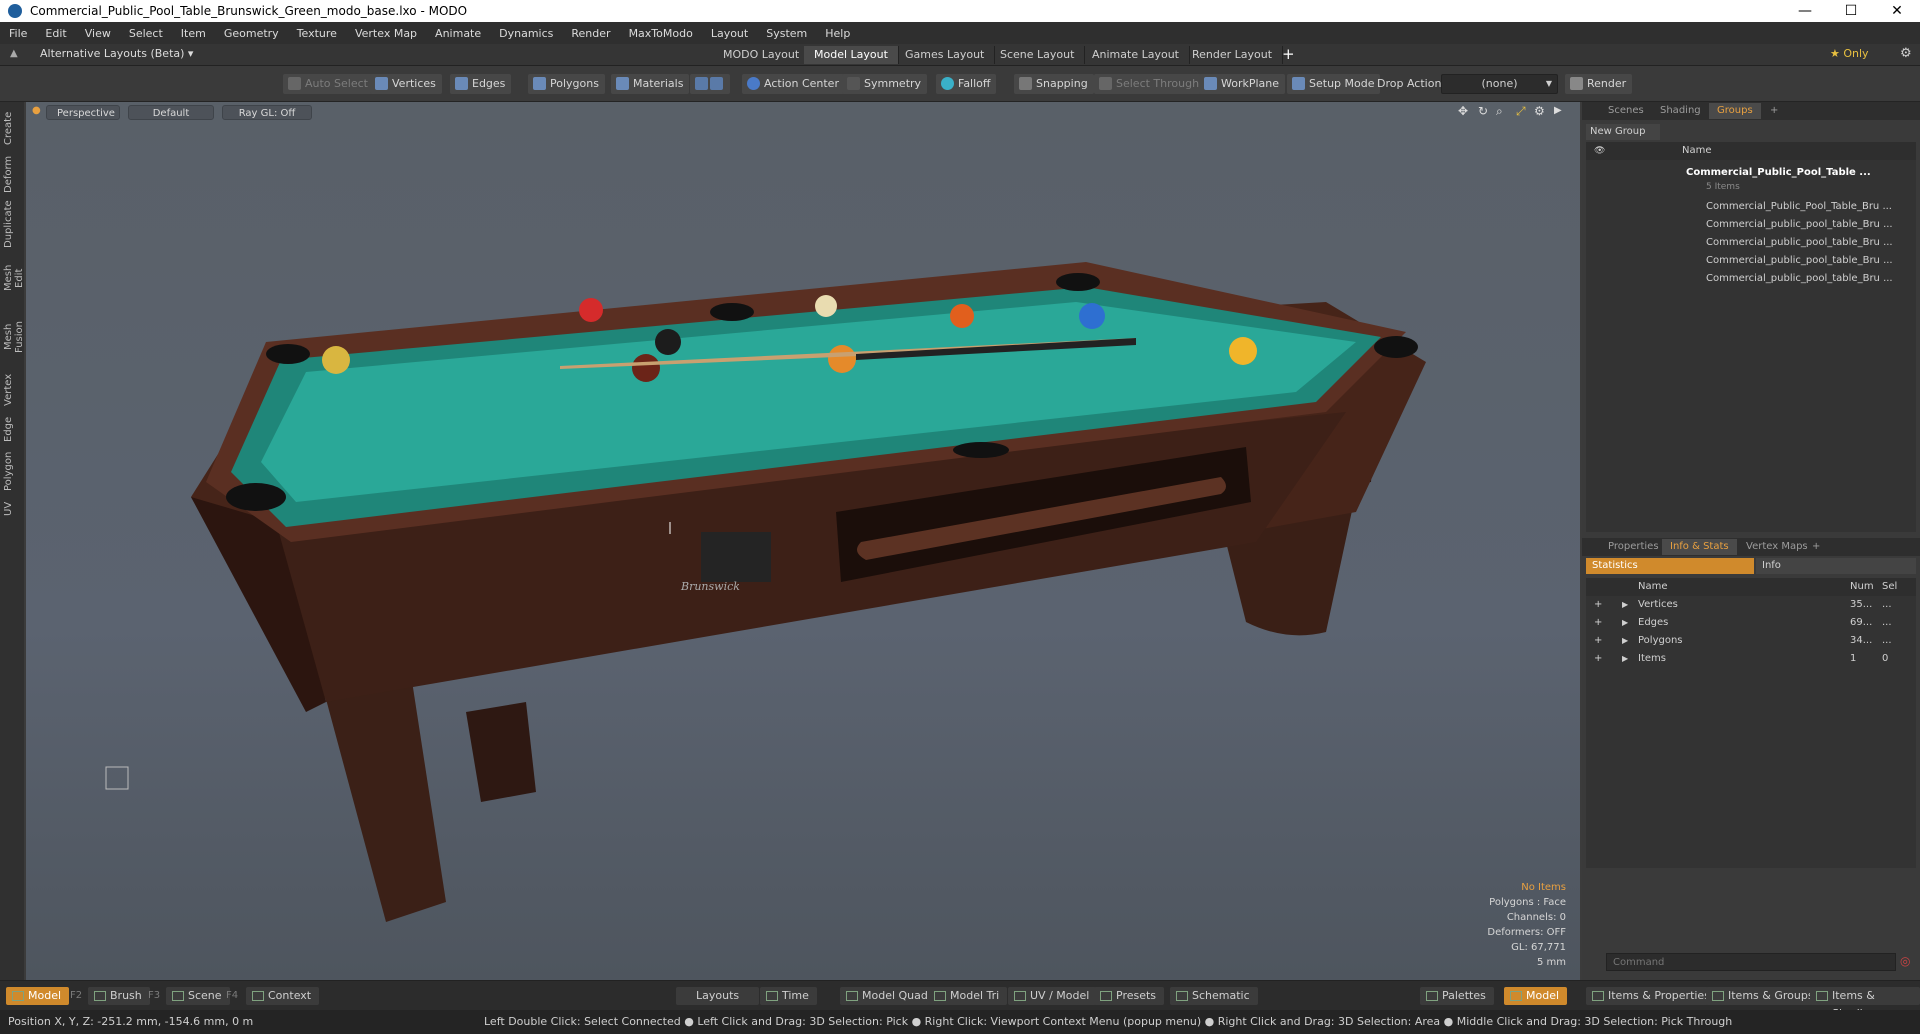 This screenshot has width=1920, height=1034. What do you see at coordinates (710, 84) in the screenshot?
I see `selection-sets-button` at bounding box center [710, 84].